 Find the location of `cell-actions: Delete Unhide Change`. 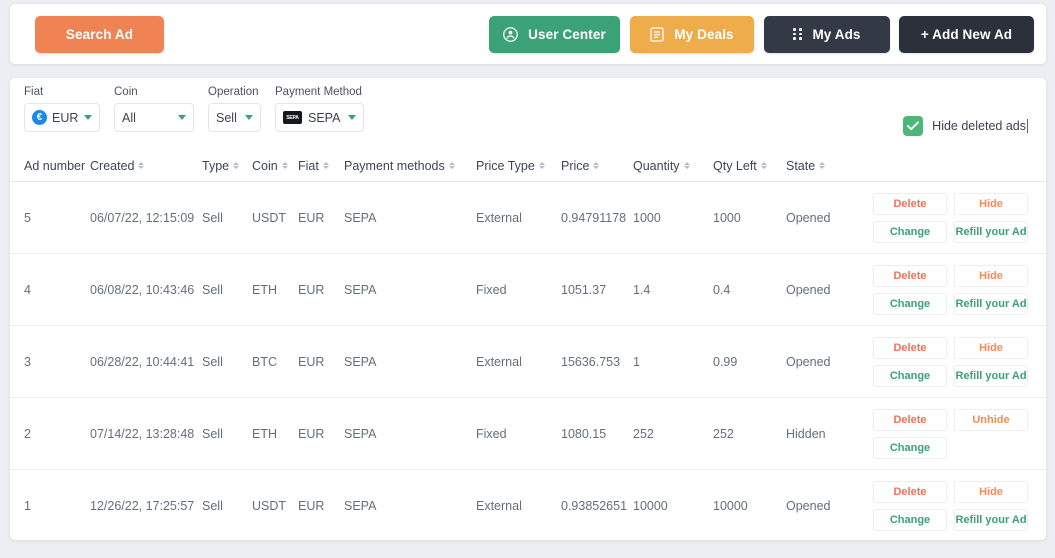

cell-actions: Delete Unhide Change is located at coordinates (935, 433).